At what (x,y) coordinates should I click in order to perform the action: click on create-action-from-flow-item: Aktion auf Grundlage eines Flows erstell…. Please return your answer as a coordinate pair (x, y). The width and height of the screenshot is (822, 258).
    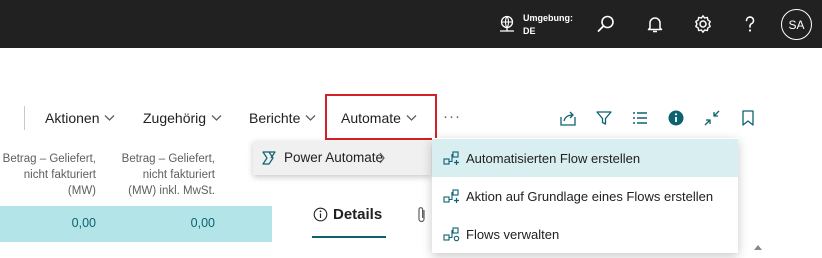
    Looking at the image, I should click on (585, 196).